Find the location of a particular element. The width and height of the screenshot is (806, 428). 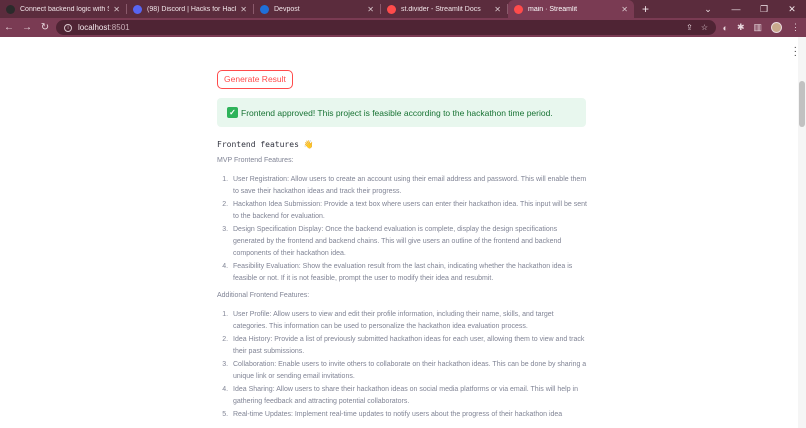

tab-search-icon: ⌄ is located at coordinates (708, 9).